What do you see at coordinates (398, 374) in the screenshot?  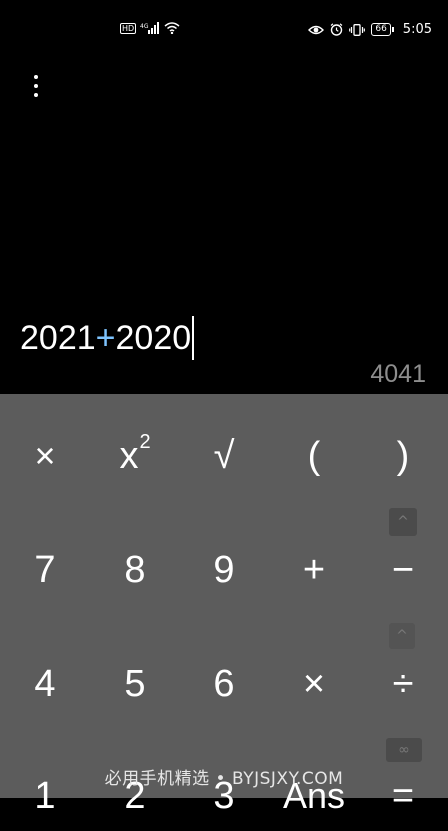 I see `result-preview: 4041` at bounding box center [398, 374].